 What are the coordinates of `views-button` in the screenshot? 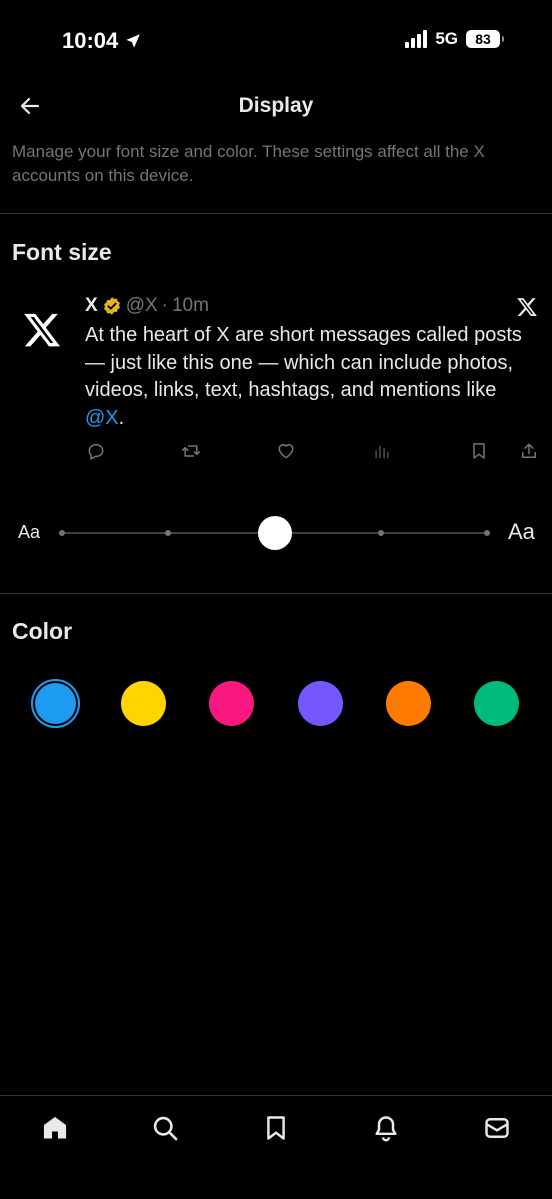 It's located at (382, 451).